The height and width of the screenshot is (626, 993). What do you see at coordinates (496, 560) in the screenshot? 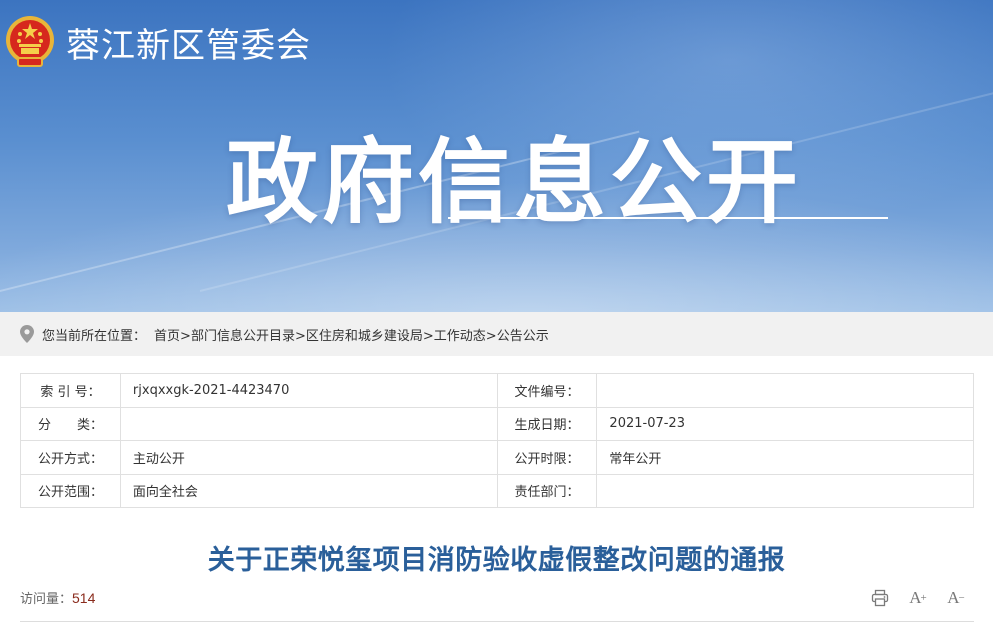
I see `article-title: 关于正荣悦玺项目消防验收虚假整改问题的通报` at bounding box center [496, 560].